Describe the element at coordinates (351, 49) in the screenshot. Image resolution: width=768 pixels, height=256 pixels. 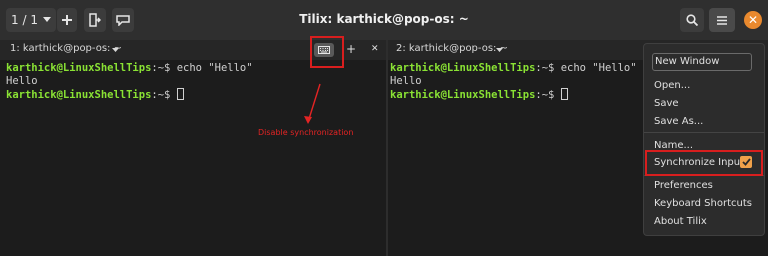
I see `add-terminal-pane-icon: +` at that location.